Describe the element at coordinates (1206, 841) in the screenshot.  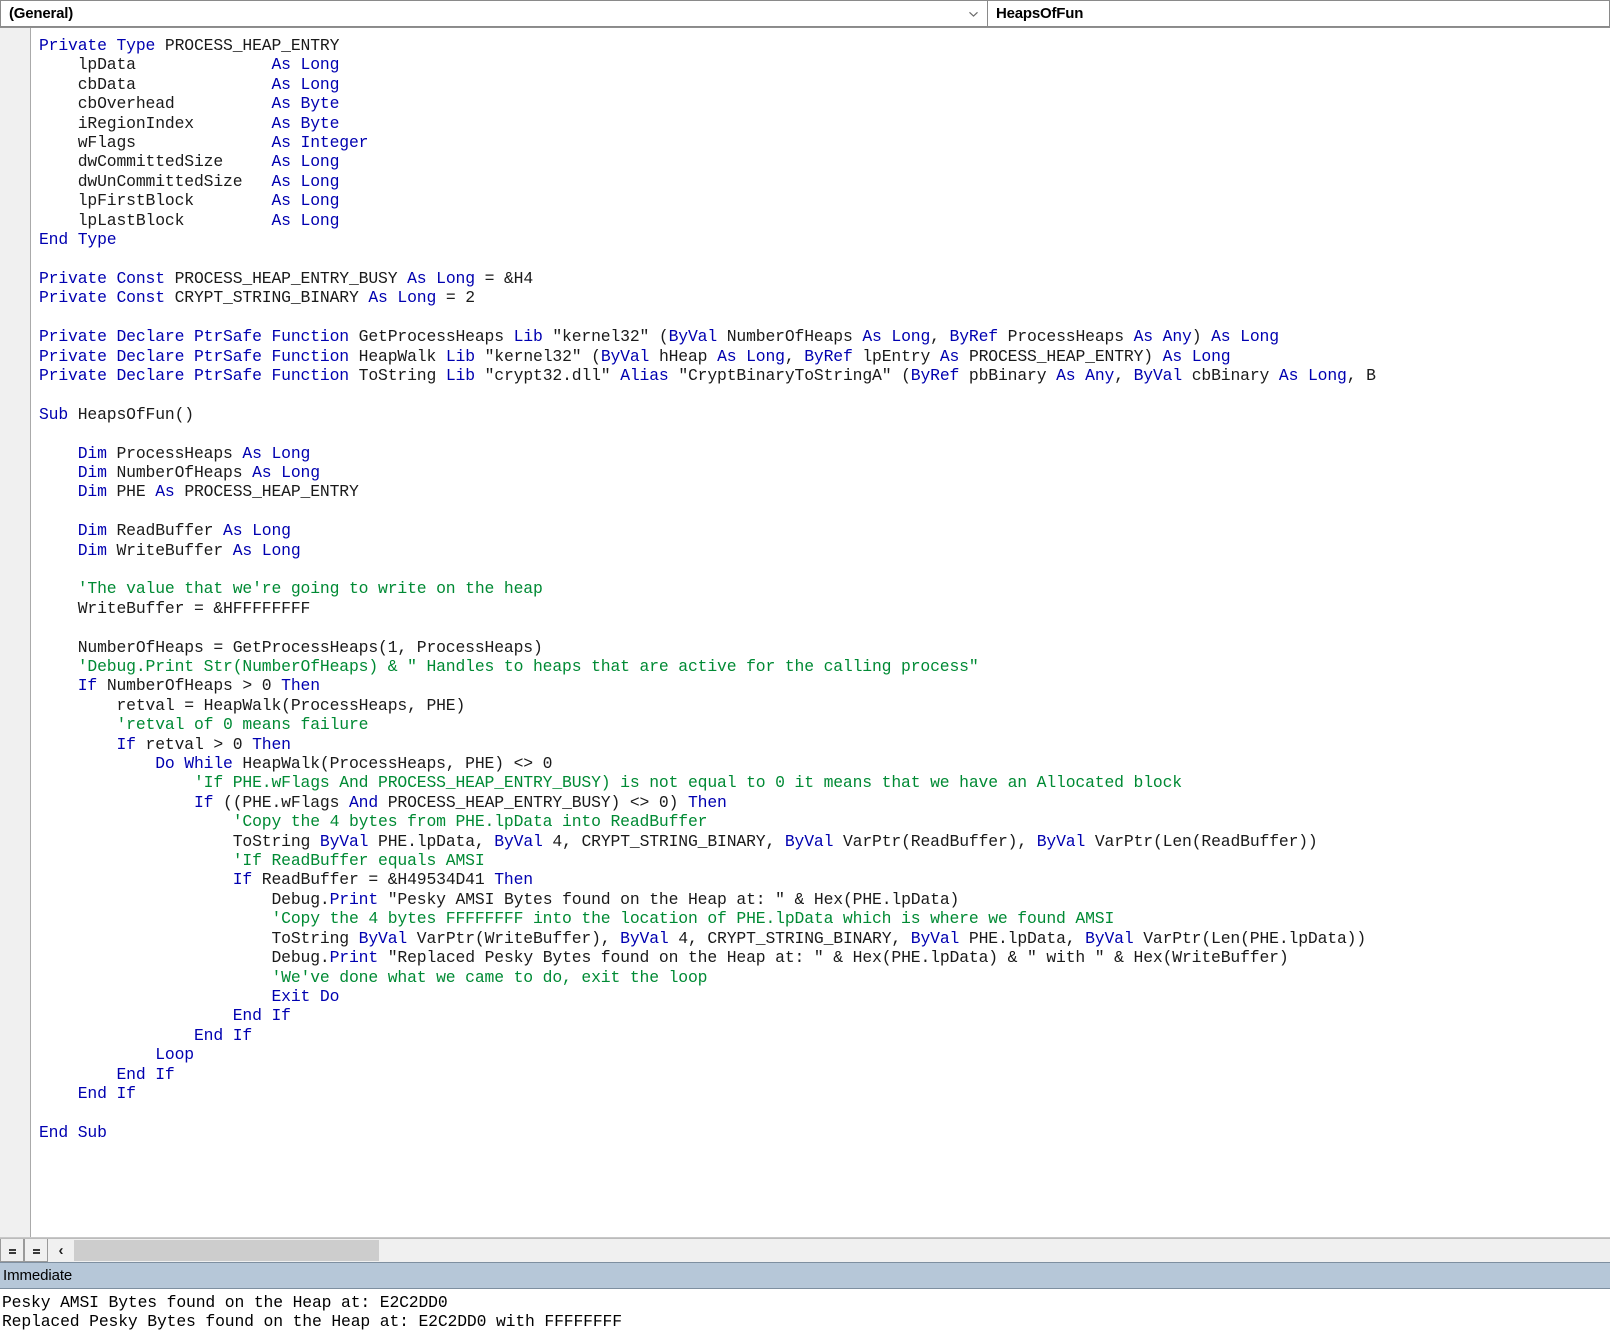
I see `code-token-id: VarPtr(Len(ReadBuffer))` at that location.